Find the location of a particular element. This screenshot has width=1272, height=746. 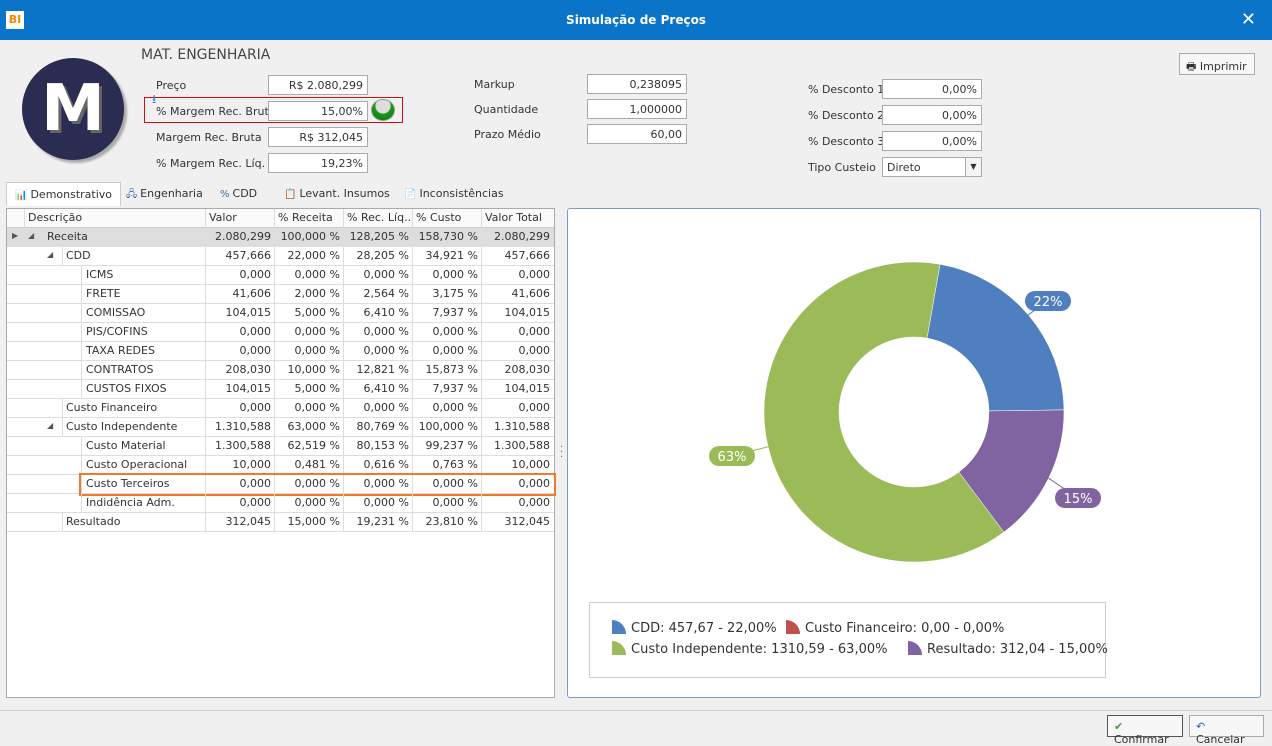

row-value: 62,519 % is located at coordinates (308, 446).